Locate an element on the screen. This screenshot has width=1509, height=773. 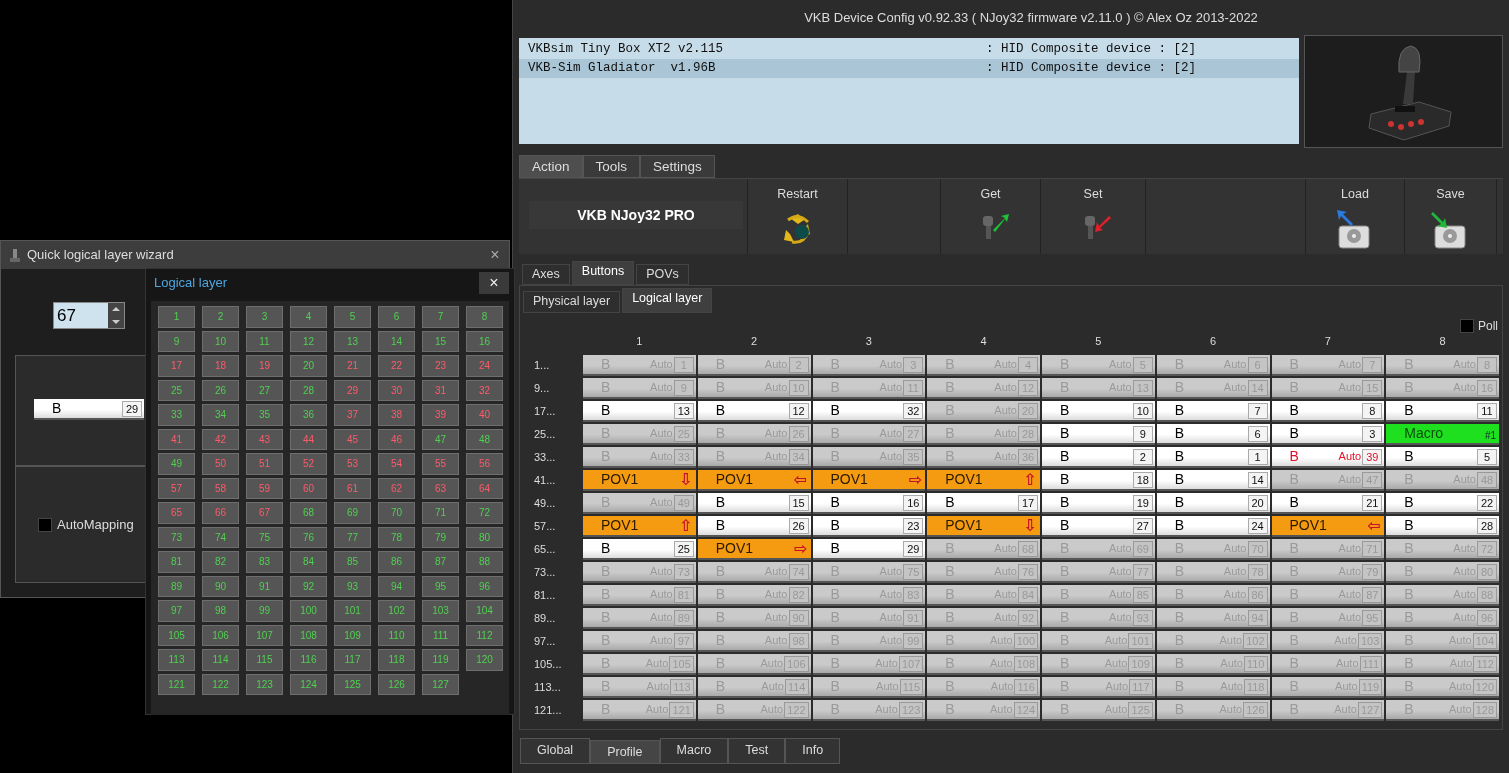
logical-button: 121 is located at coordinates (176, 684).